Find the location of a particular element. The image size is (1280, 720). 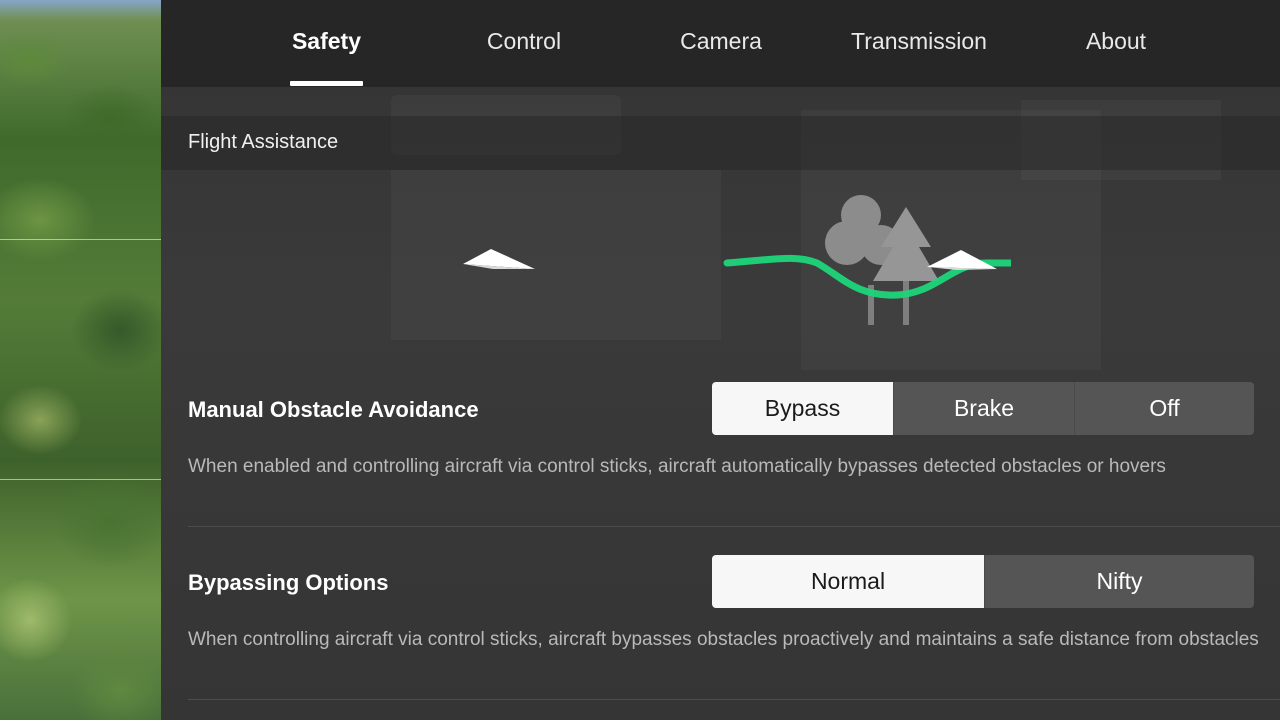

bypassing-options-label: Bypassing Options is located at coordinates (288, 582).